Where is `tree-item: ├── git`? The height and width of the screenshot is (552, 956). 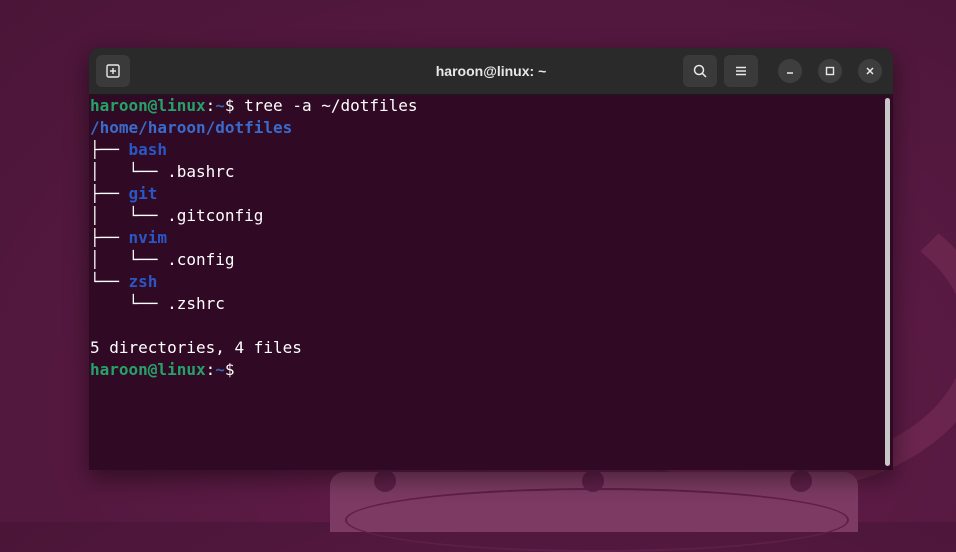 tree-item: ├── git is located at coordinates (486, 194).